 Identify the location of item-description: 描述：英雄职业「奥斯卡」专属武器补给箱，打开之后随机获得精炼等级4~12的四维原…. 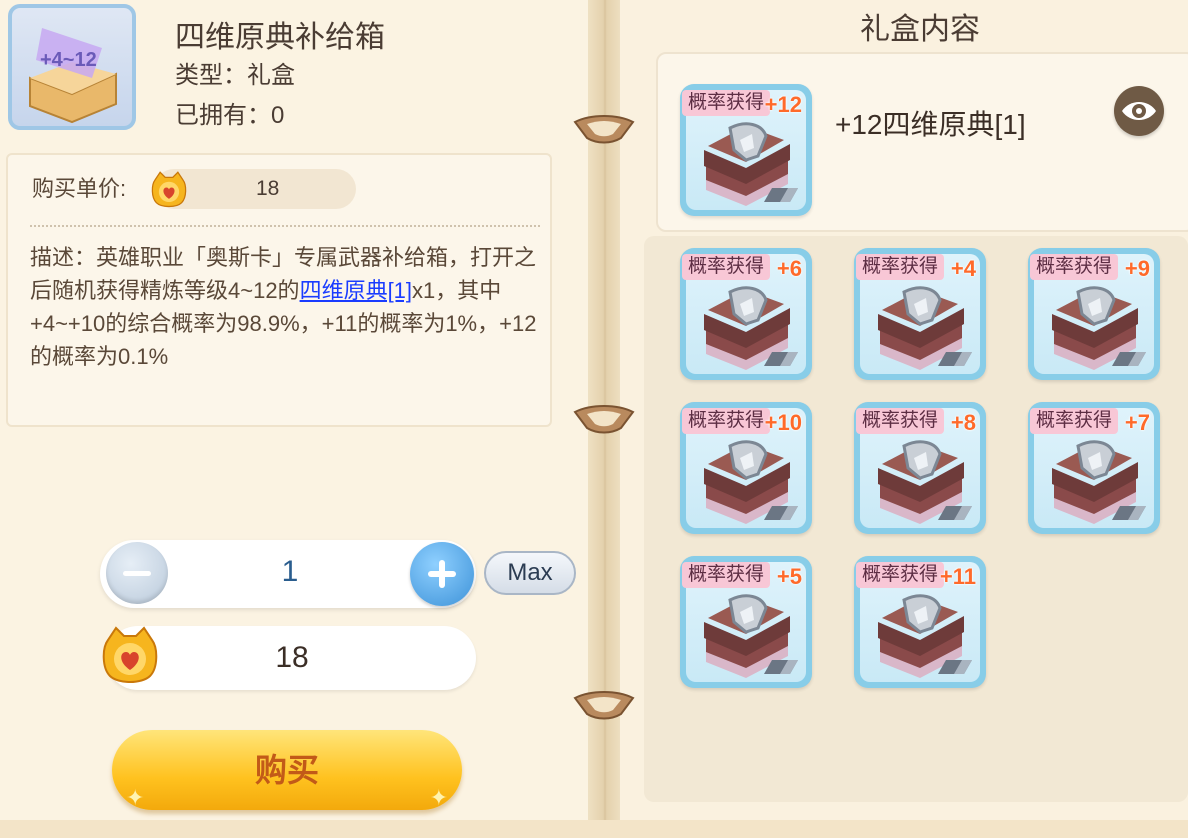
(285, 307).